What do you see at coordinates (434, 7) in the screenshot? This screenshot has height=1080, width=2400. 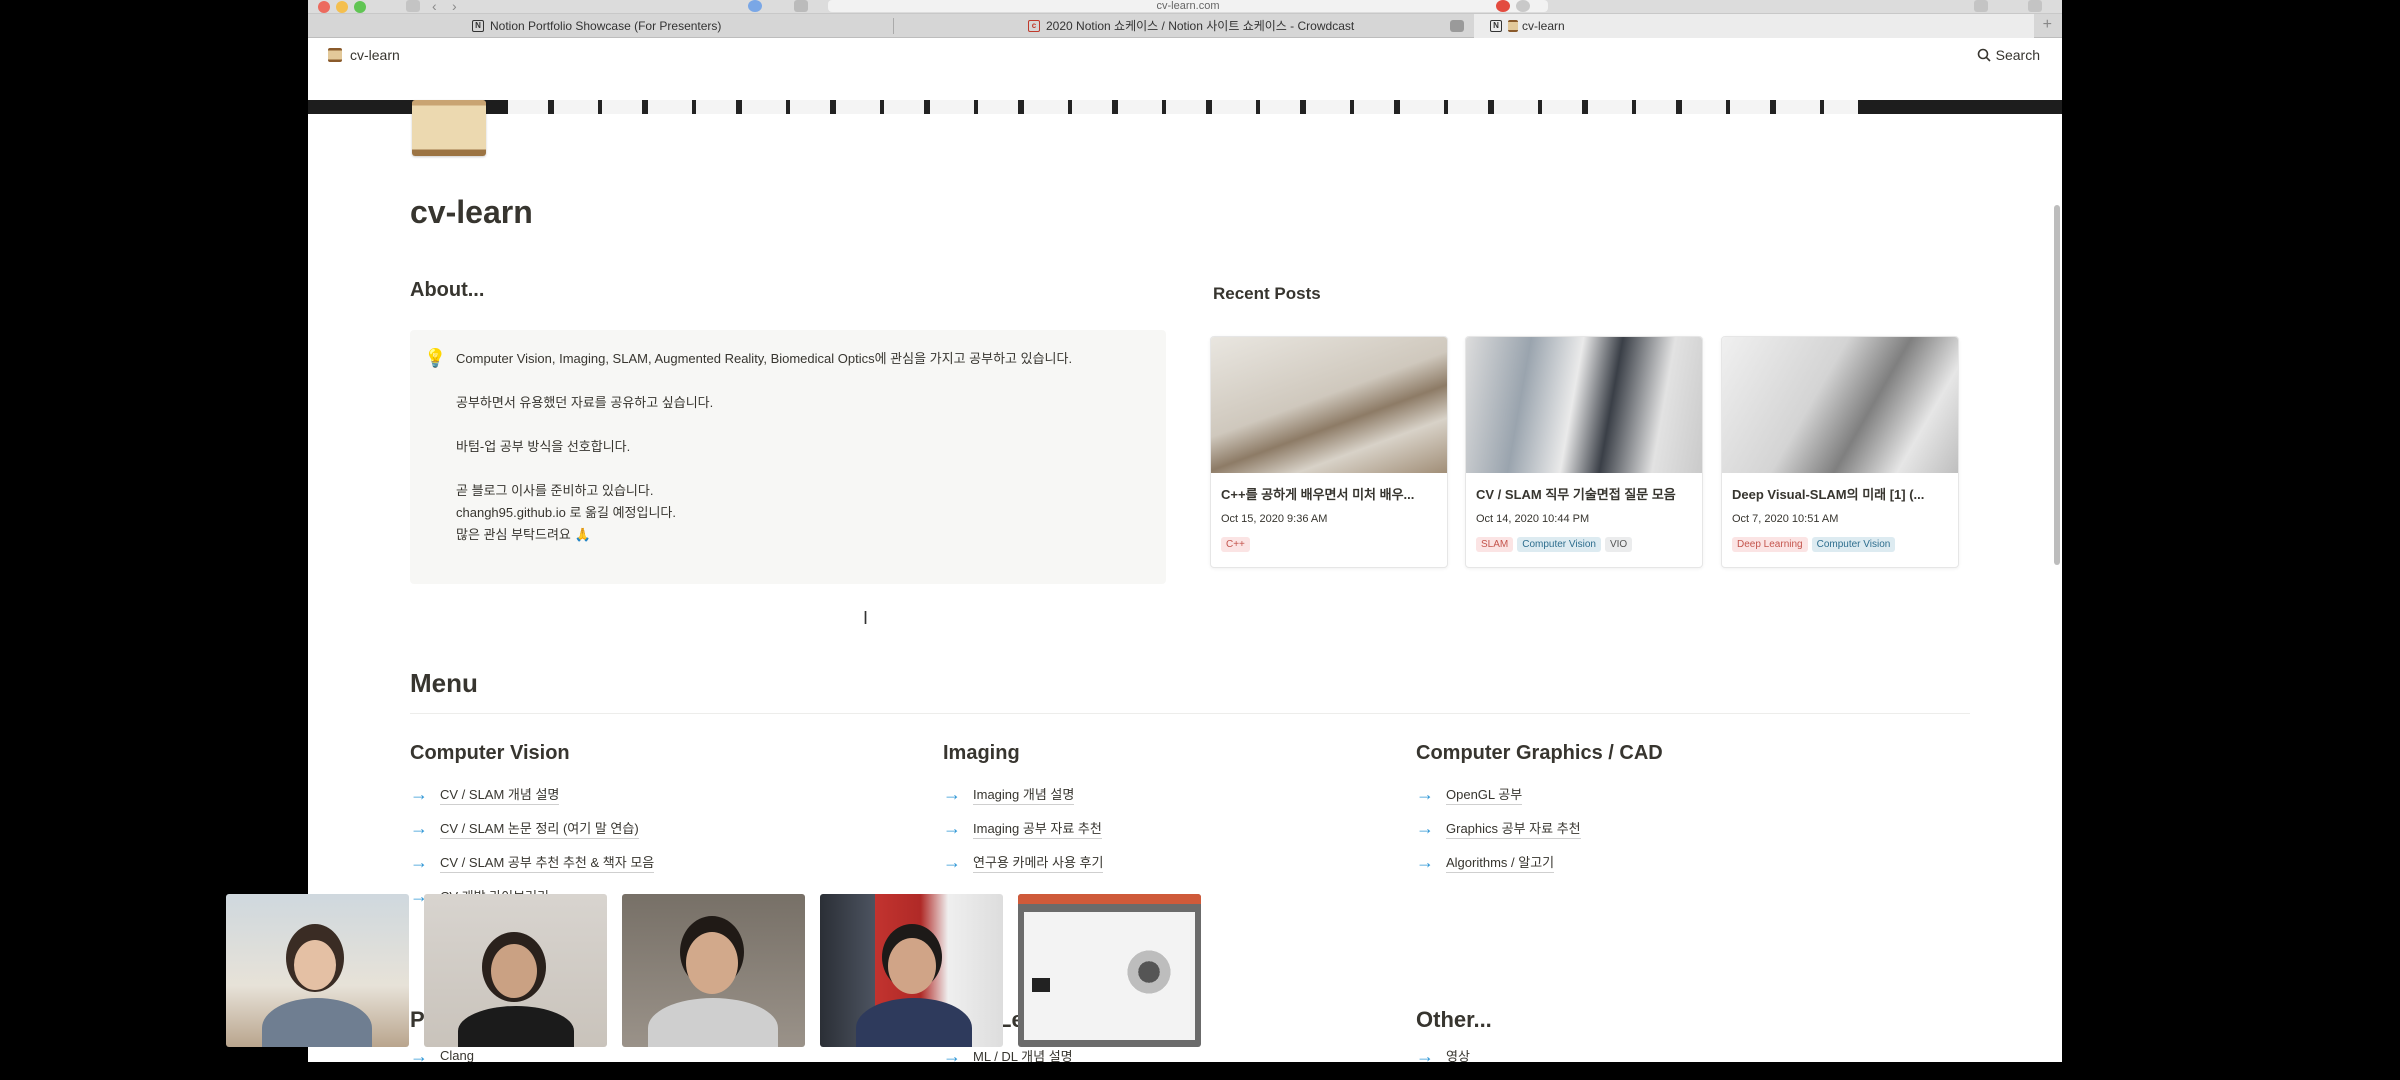 I see `back-icon: ‹` at bounding box center [434, 7].